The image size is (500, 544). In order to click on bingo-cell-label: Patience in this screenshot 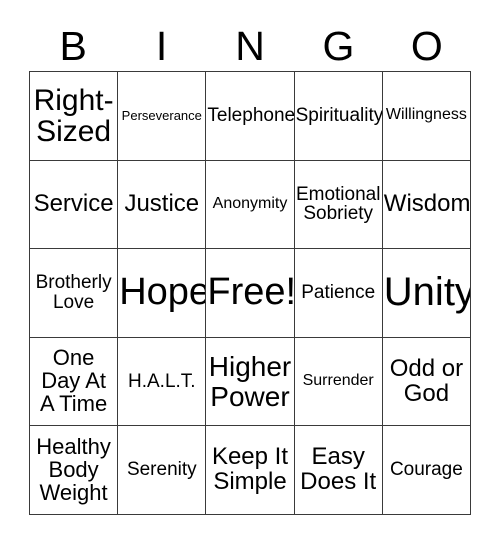, I will do `click(338, 293)`.